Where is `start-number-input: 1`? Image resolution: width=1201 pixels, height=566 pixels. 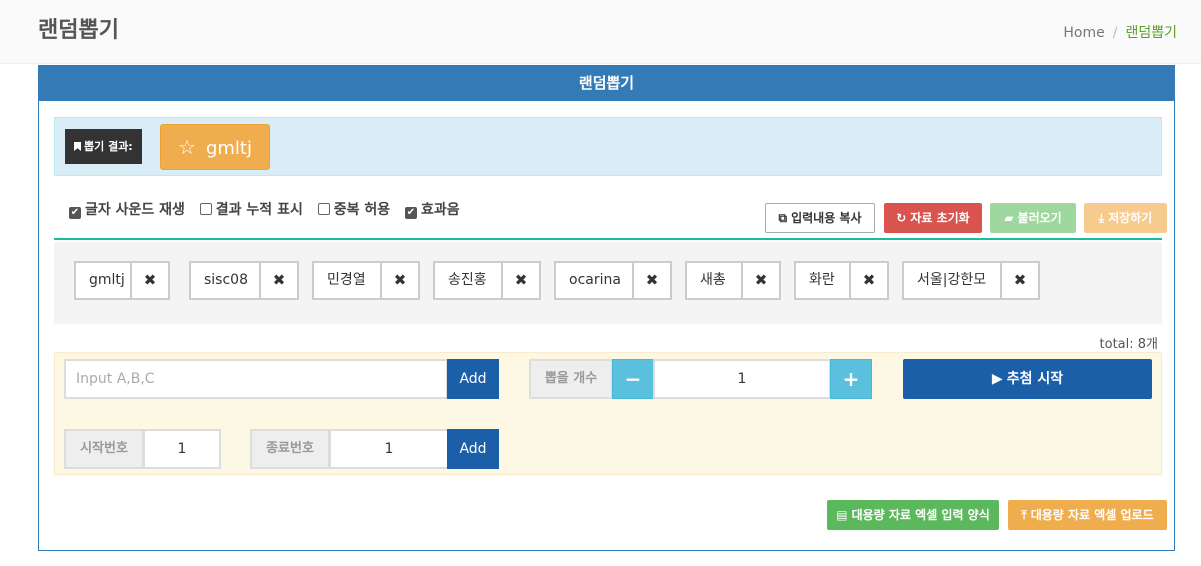
start-number-input: 1 is located at coordinates (182, 449).